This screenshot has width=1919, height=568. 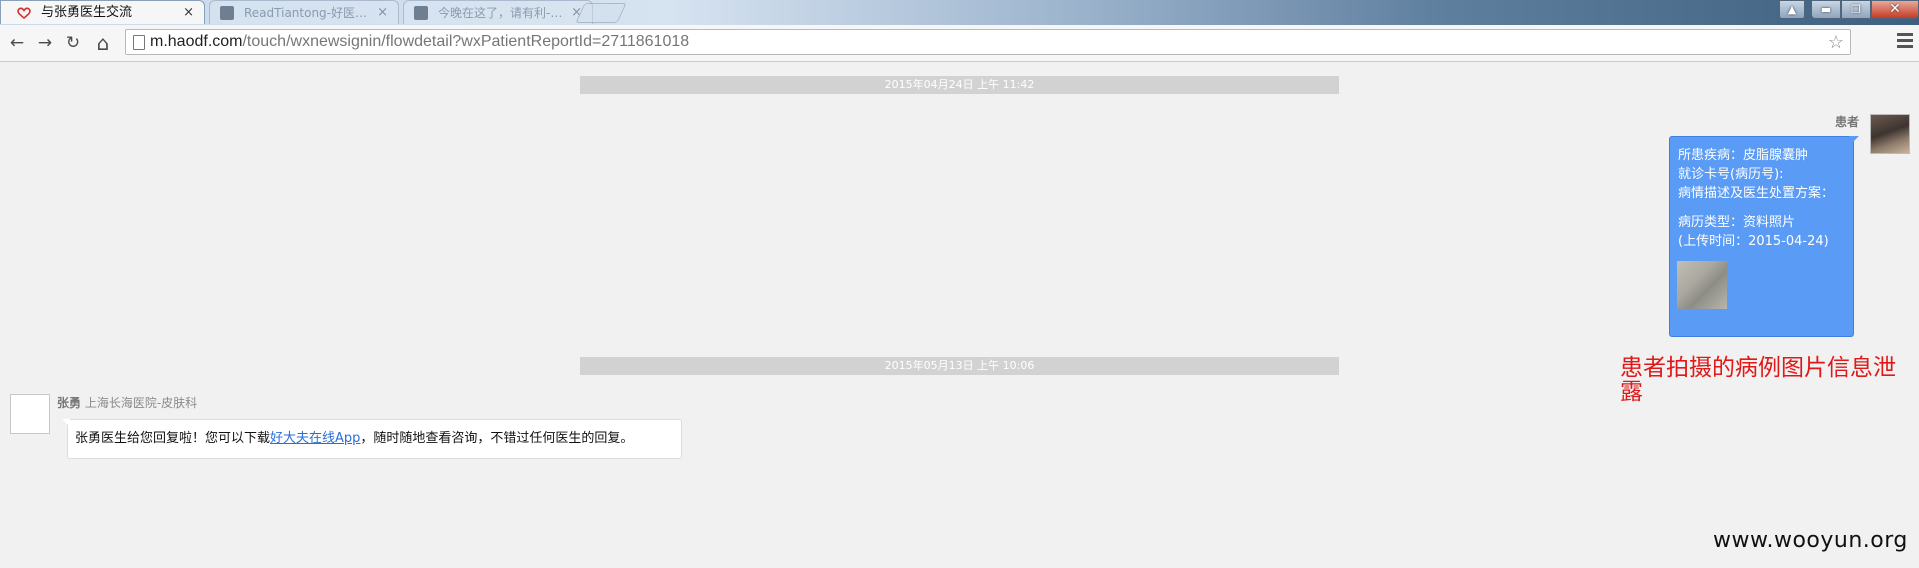 What do you see at coordinates (45, 43) in the screenshot?
I see `forward-icon: →` at bounding box center [45, 43].